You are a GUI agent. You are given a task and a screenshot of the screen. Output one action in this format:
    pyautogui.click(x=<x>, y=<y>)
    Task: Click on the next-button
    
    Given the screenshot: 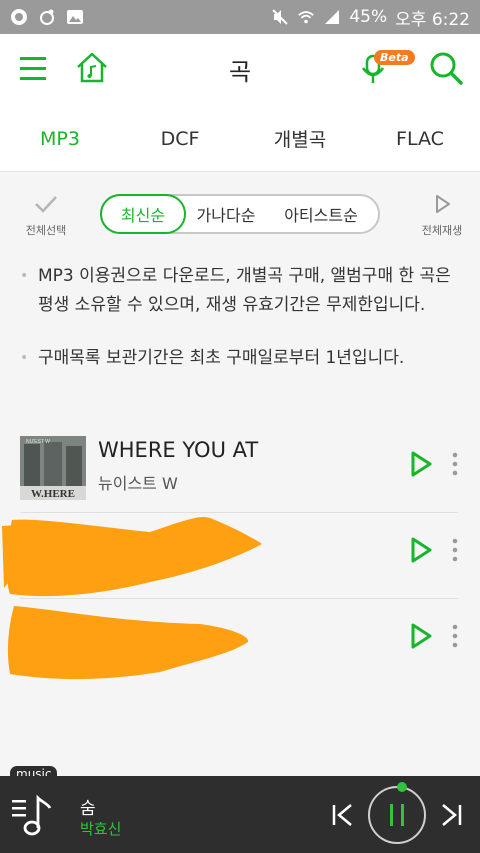 What is the action you would take?
    pyautogui.click(x=452, y=815)
    